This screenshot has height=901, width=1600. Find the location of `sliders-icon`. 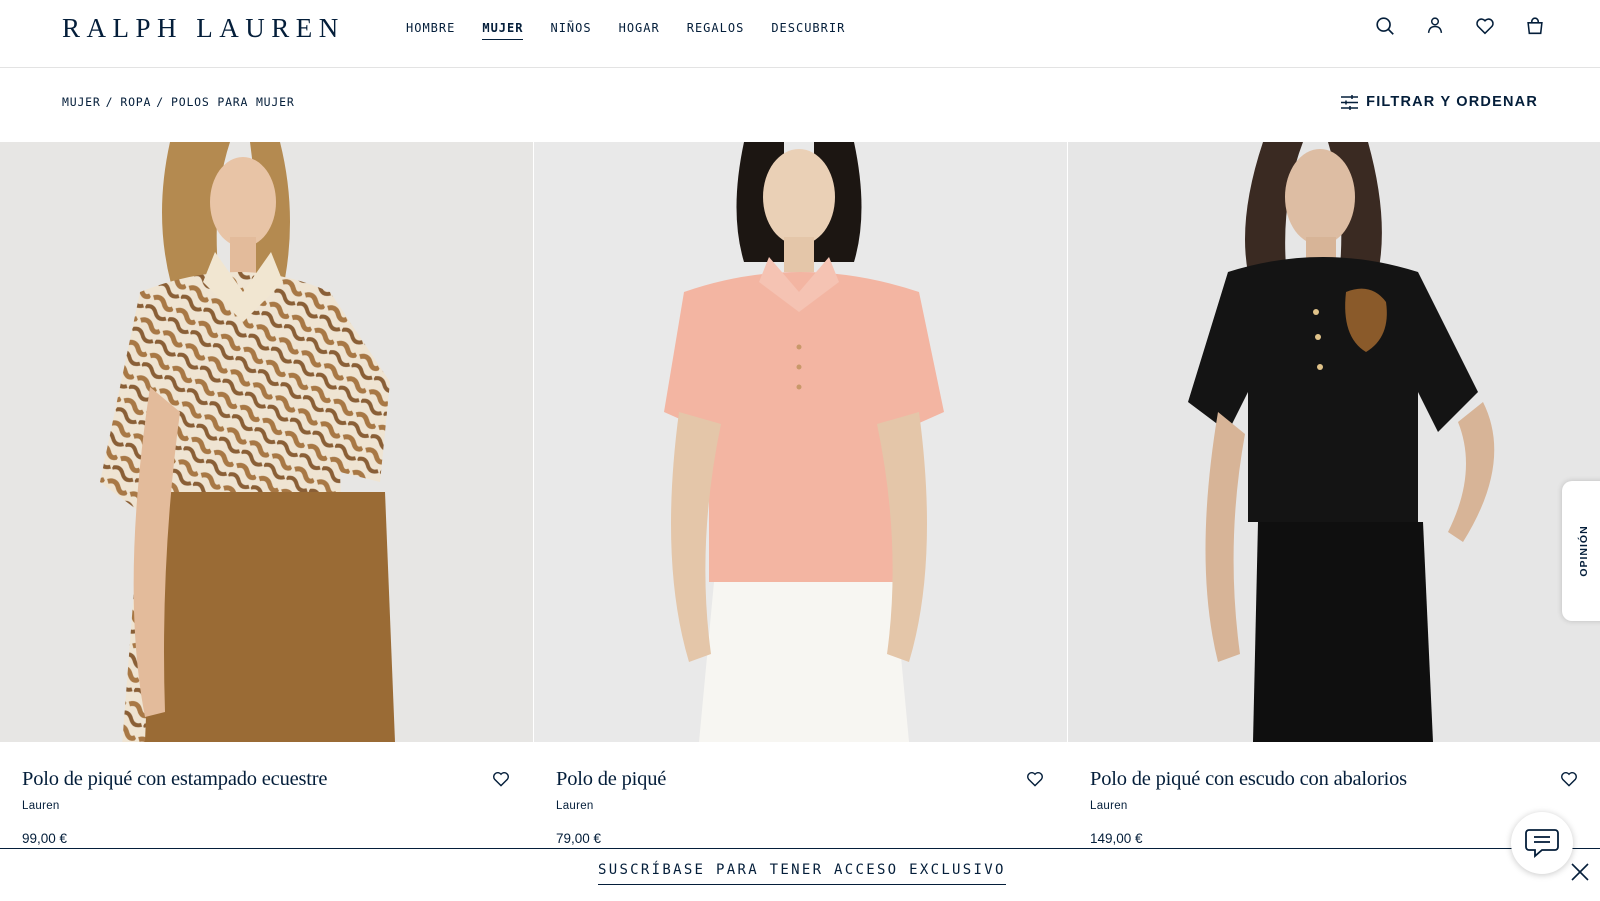

sliders-icon is located at coordinates (1350, 102).